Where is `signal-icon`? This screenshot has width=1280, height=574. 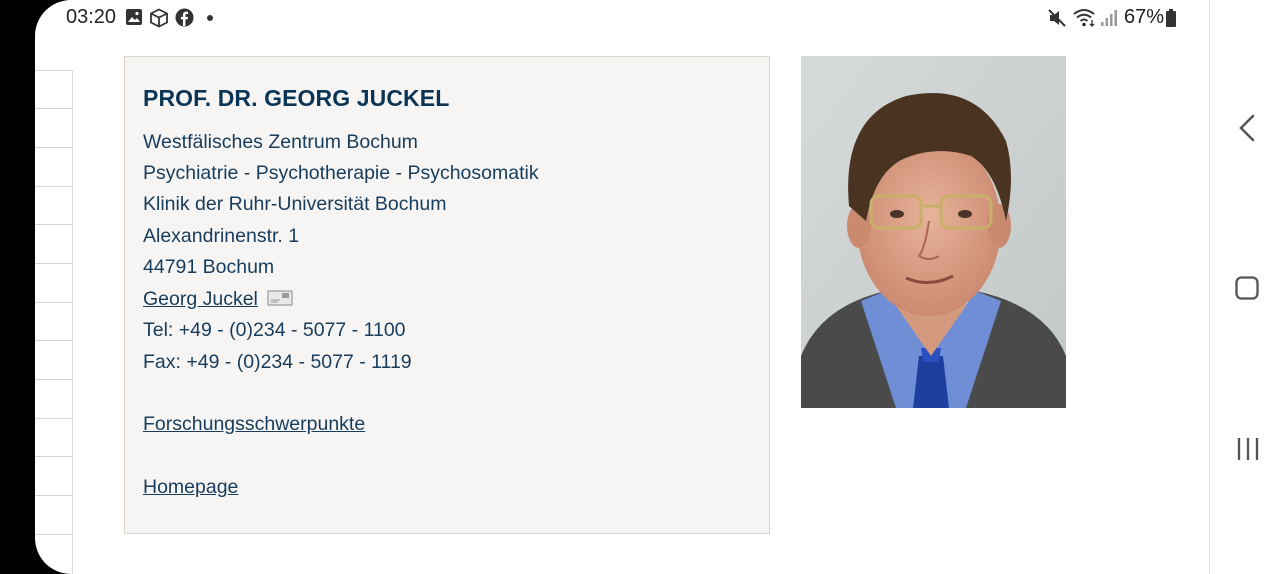
signal-icon is located at coordinates (1109, 18).